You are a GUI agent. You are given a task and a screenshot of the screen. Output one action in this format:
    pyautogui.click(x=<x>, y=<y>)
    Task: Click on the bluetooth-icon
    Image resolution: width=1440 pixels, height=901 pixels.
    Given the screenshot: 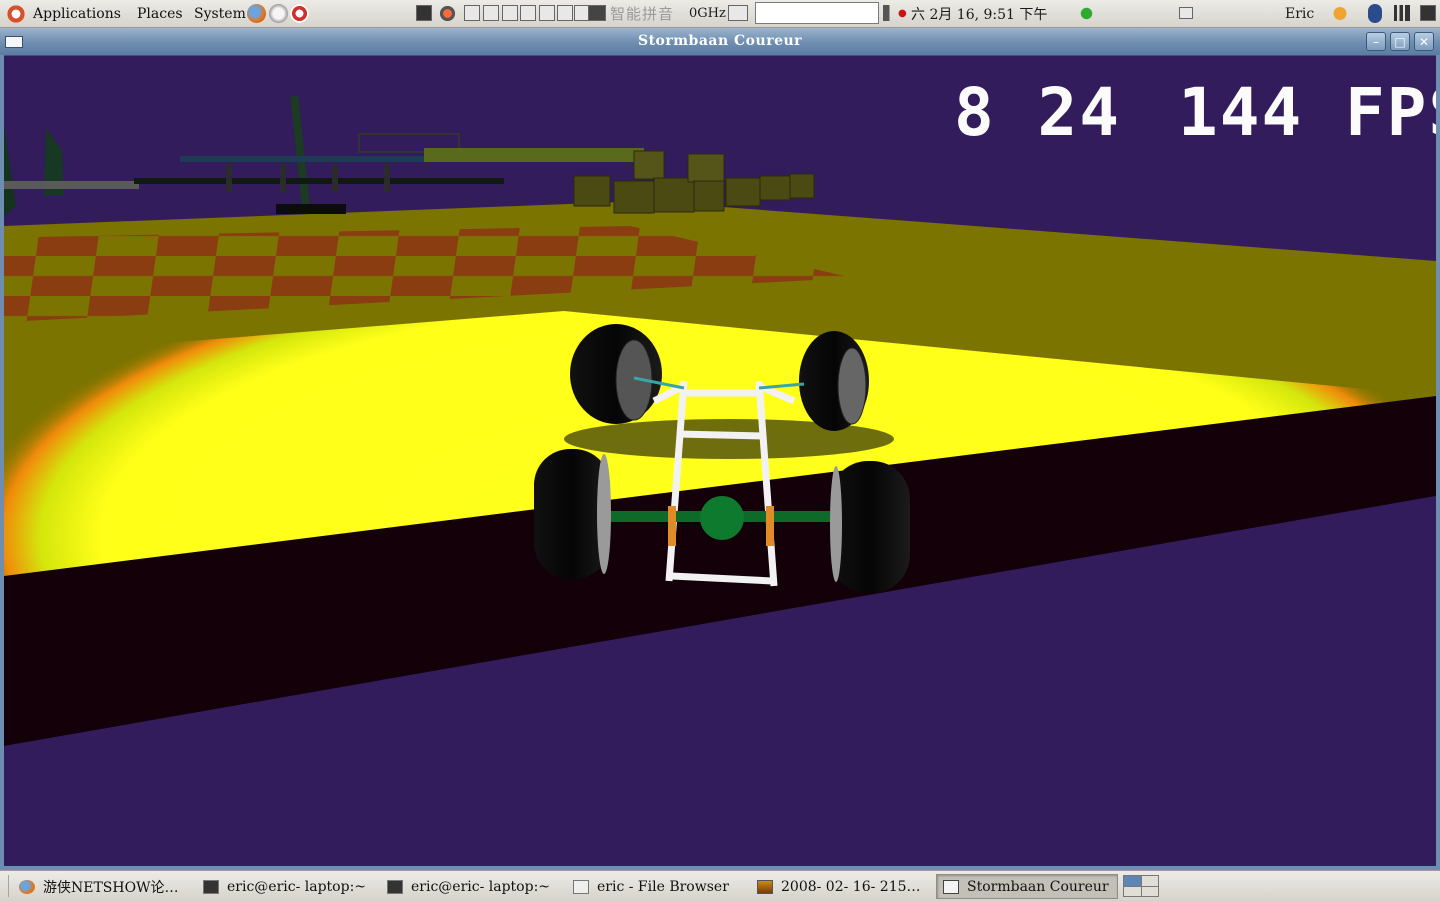 What is the action you would take?
    pyautogui.click(x=1375, y=13)
    